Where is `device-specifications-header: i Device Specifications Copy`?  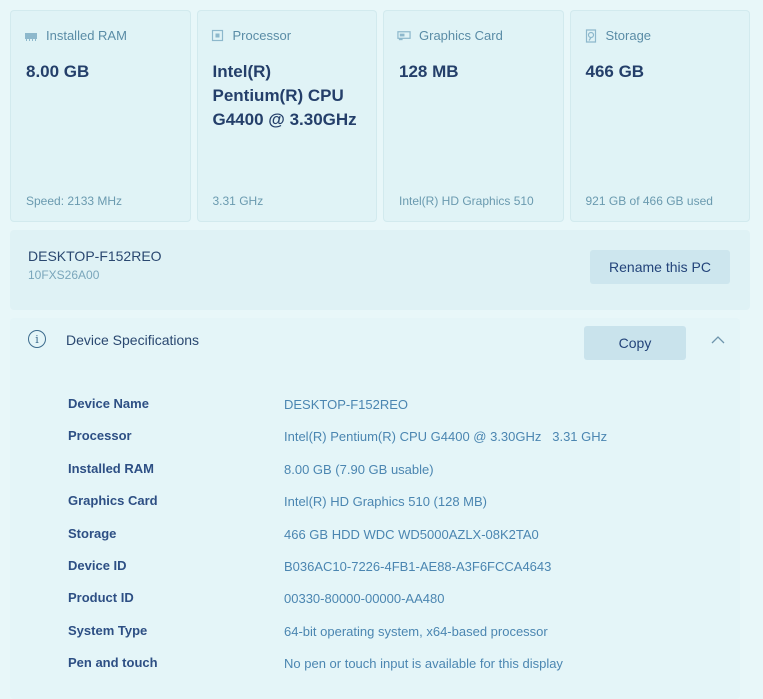
device-specifications-header: i Device Specifications Copy is located at coordinates (375, 341).